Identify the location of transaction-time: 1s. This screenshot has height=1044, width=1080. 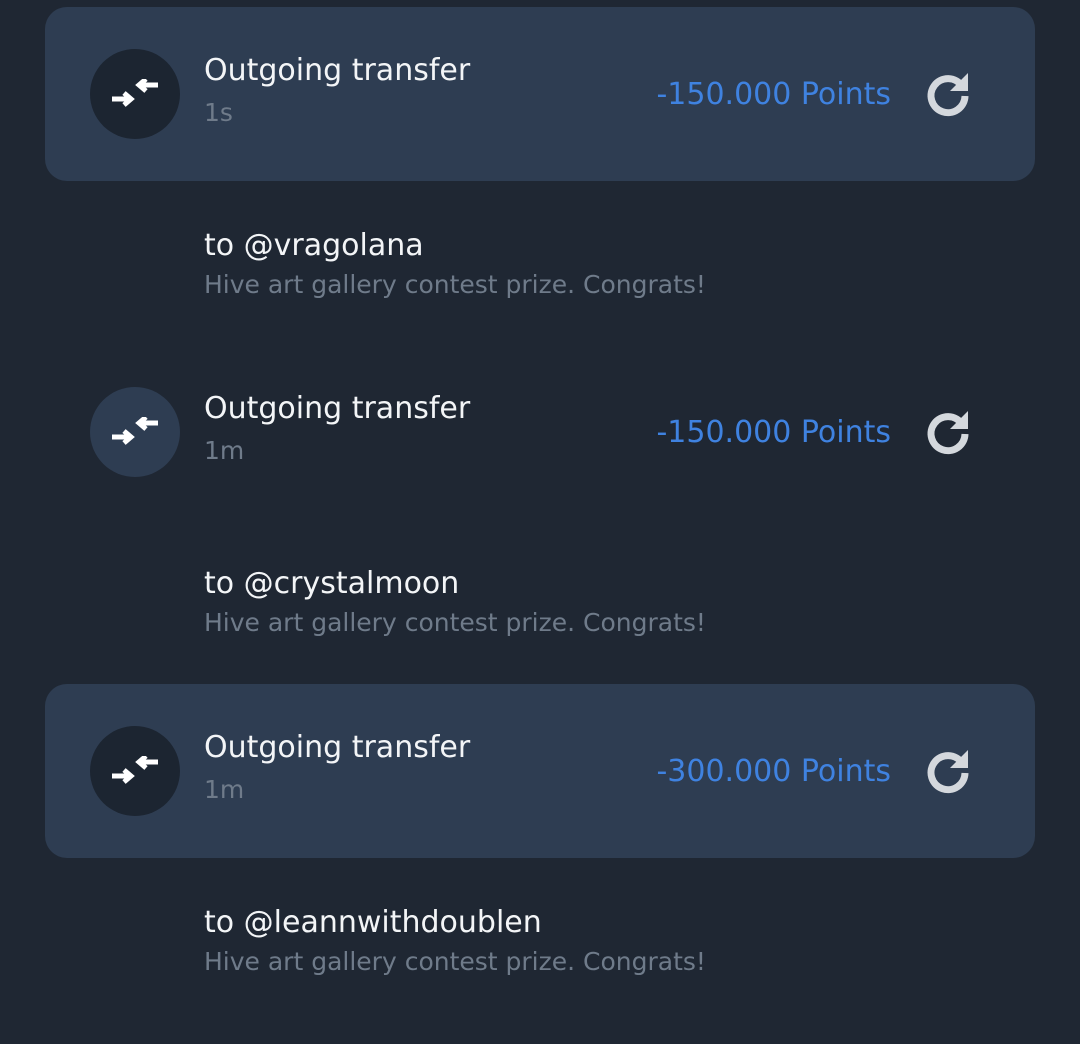
(218, 112).